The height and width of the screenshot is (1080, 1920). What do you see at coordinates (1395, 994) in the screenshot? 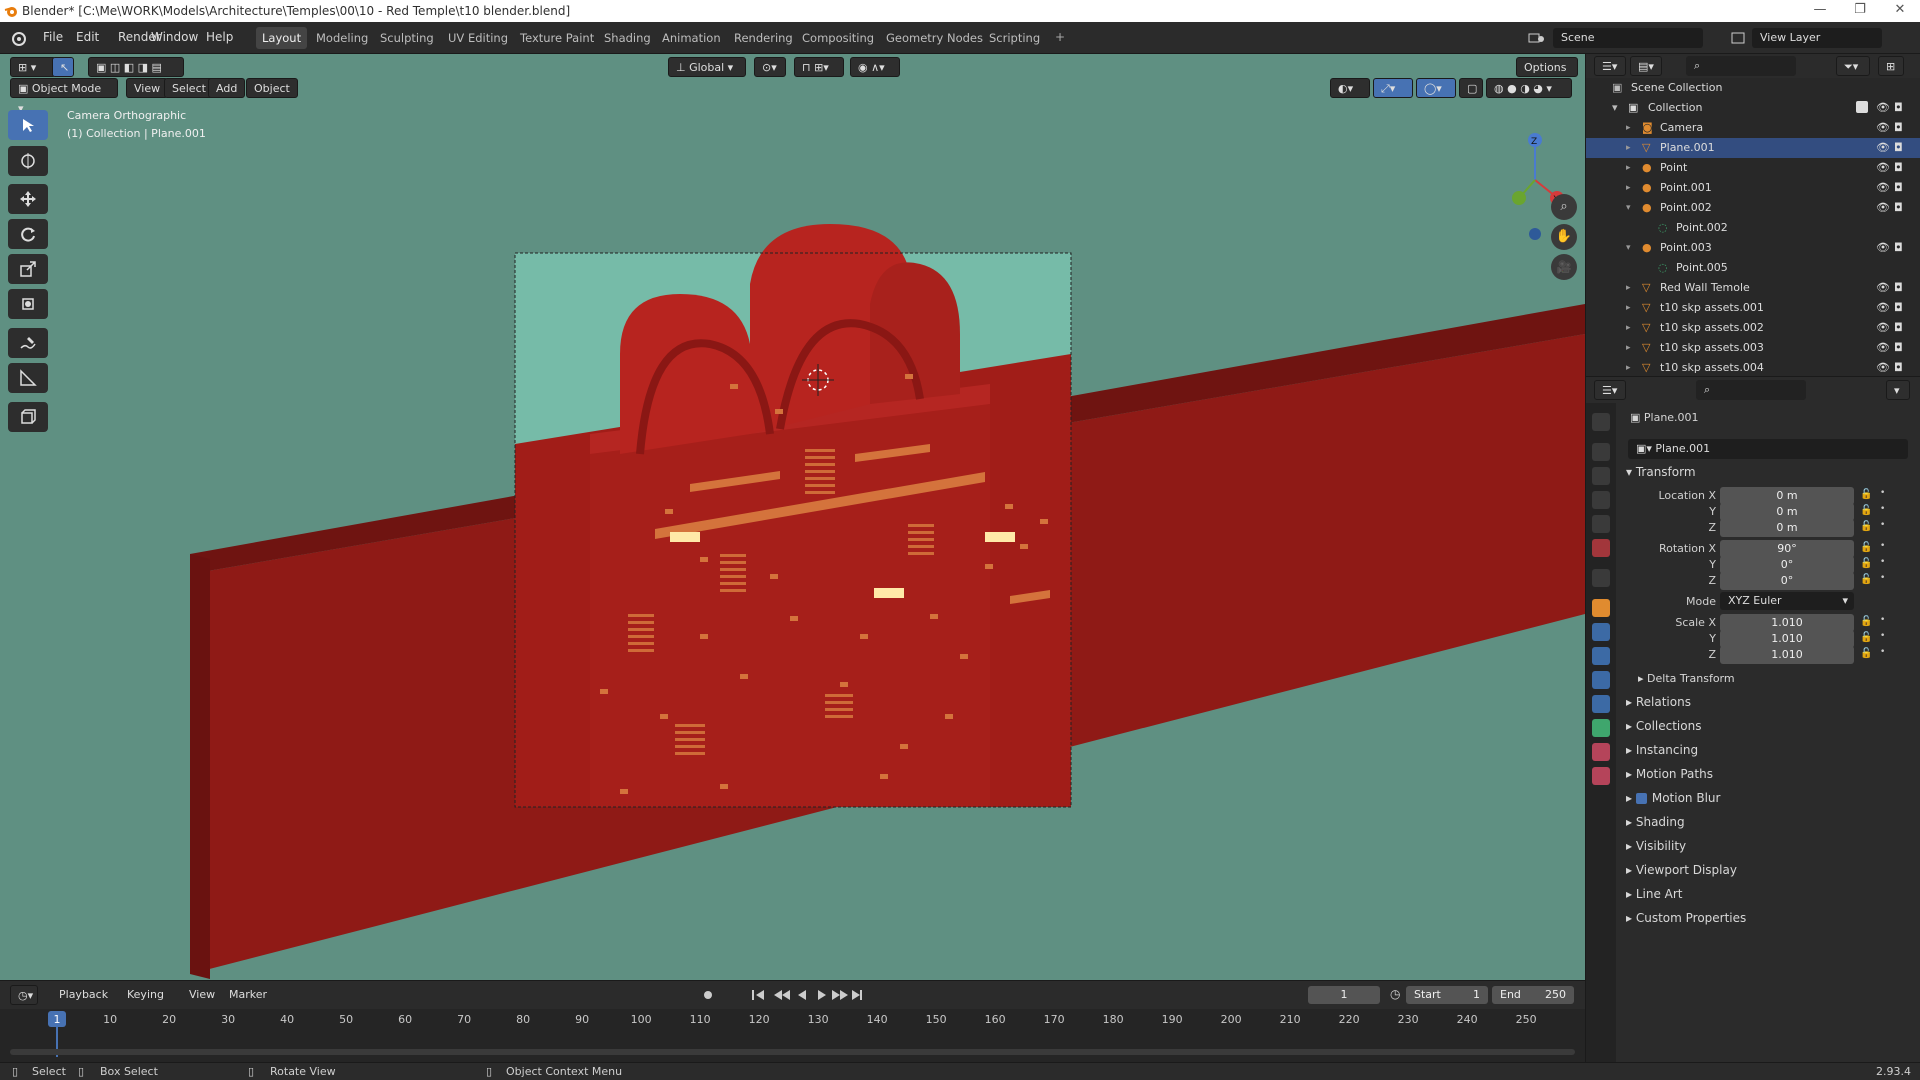
I see `clock-icon: ◷` at bounding box center [1395, 994].